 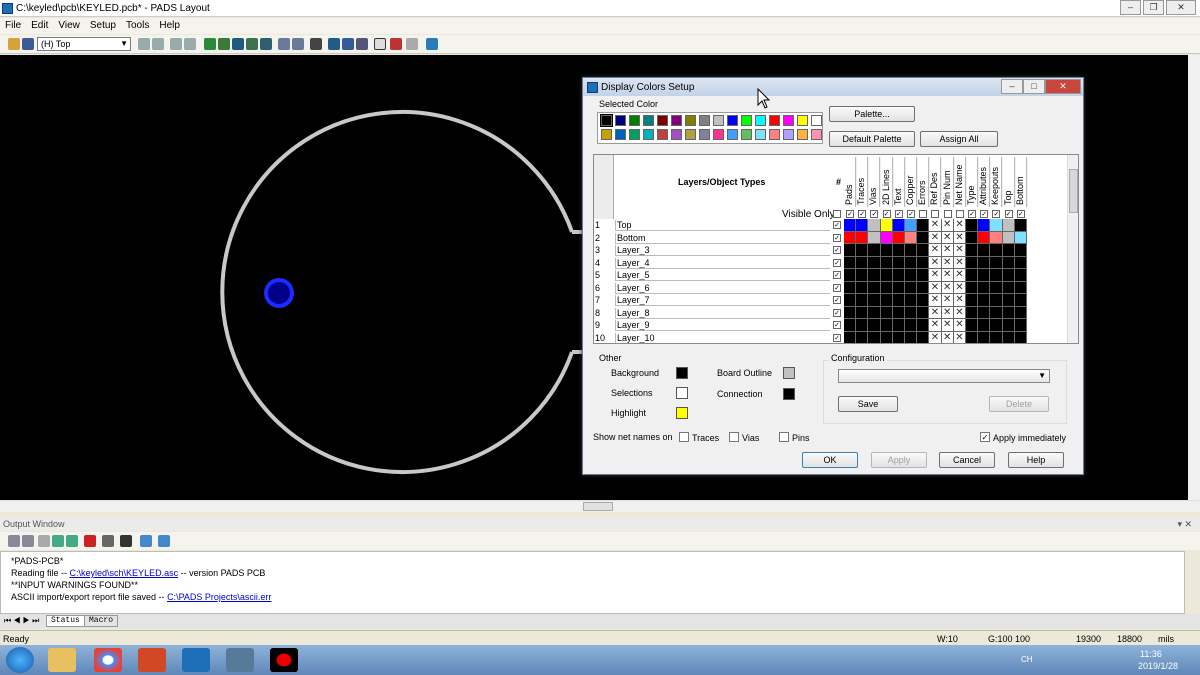 What do you see at coordinates (1036, 460) in the screenshot?
I see `help-button: Help` at bounding box center [1036, 460].